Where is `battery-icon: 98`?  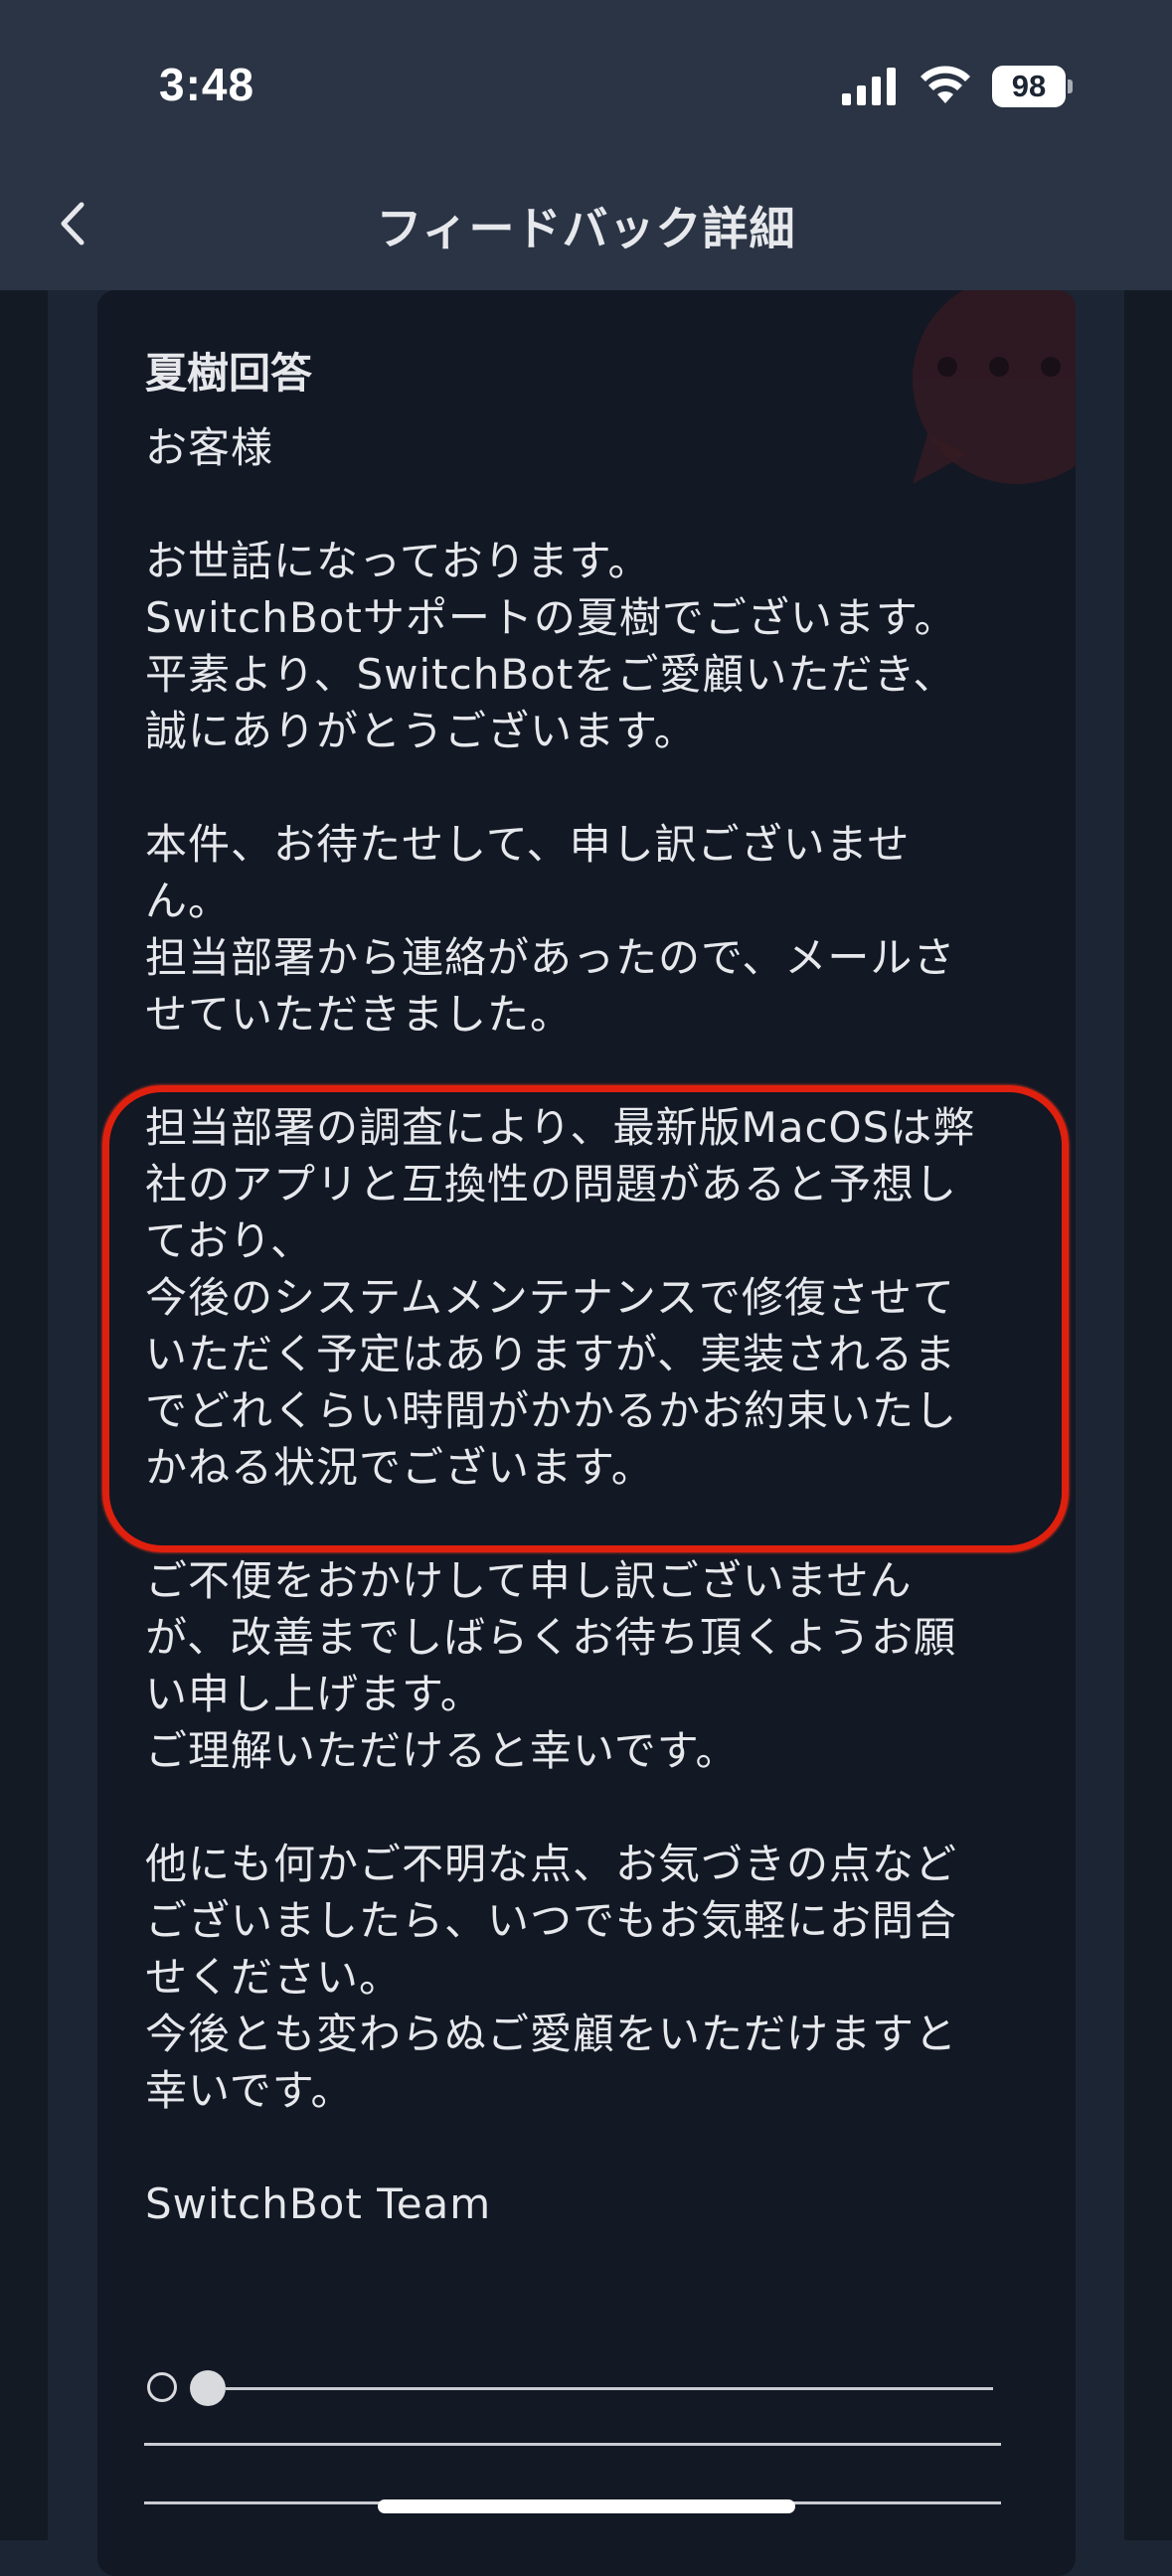 battery-icon: 98 is located at coordinates (1032, 86).